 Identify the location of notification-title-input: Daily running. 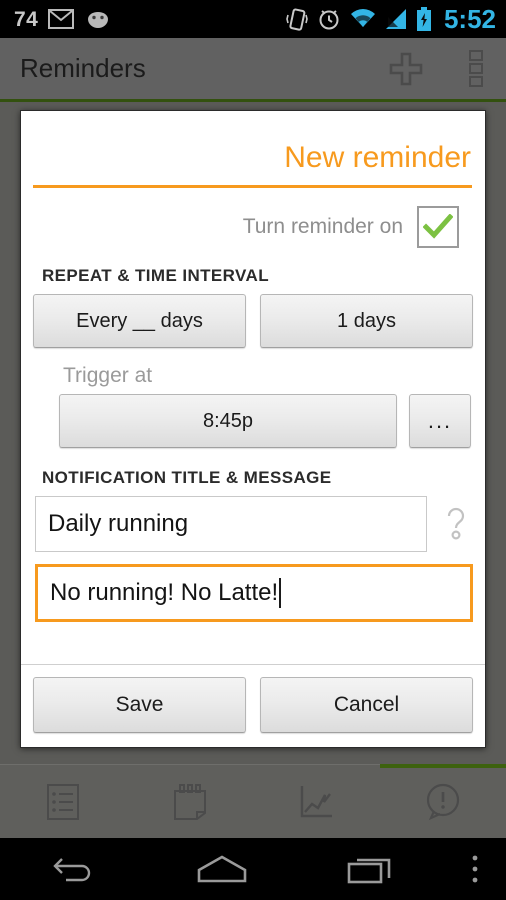
(231, 524).